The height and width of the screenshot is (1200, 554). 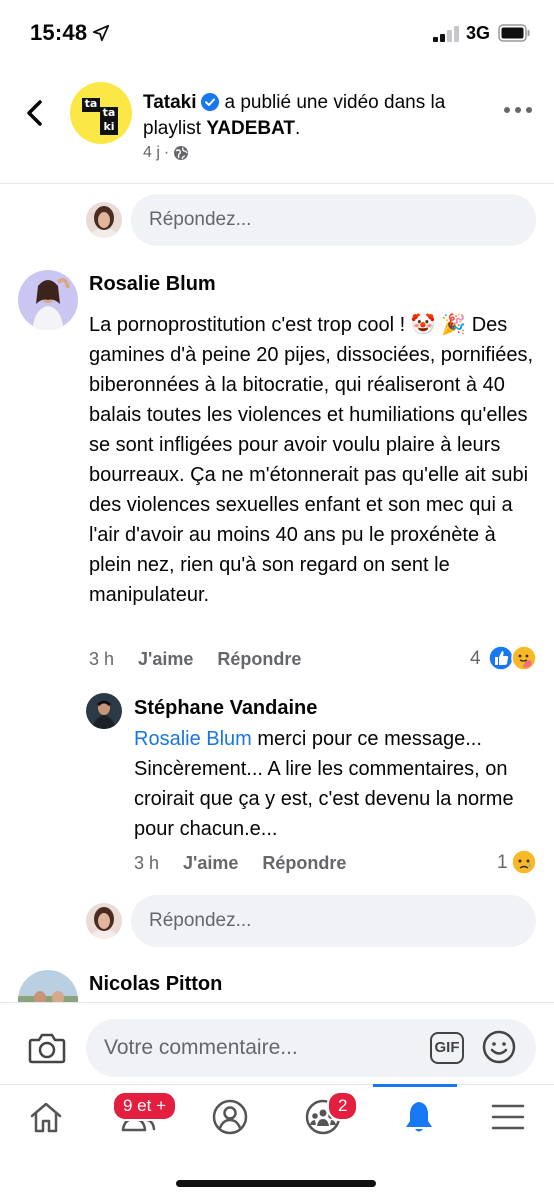 What do you see at coordinates (524, 658) in the screenshot?
I see `care-icon` at bounding box center [524, 658].